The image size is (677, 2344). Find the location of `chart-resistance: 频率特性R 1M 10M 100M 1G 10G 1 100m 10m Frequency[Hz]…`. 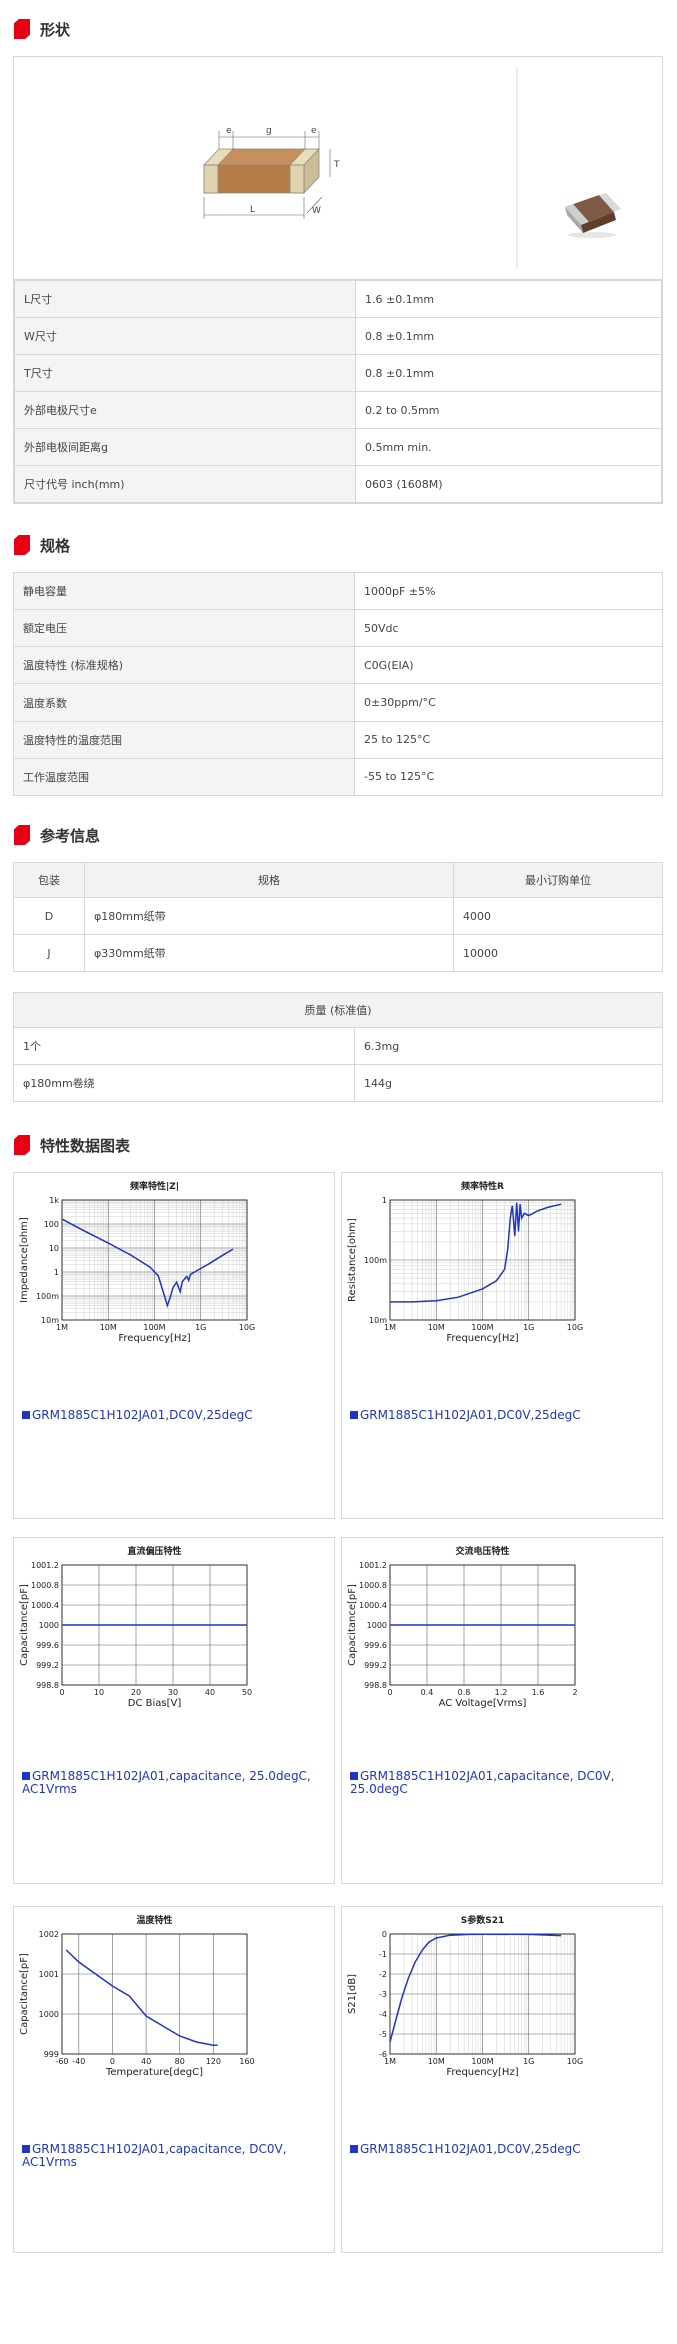

chart-resistance: 频率特性R 1M 10M 100M 1G 10G 1 100m 10m Frequency[Hz]… is located at coordinates (502, 1345).